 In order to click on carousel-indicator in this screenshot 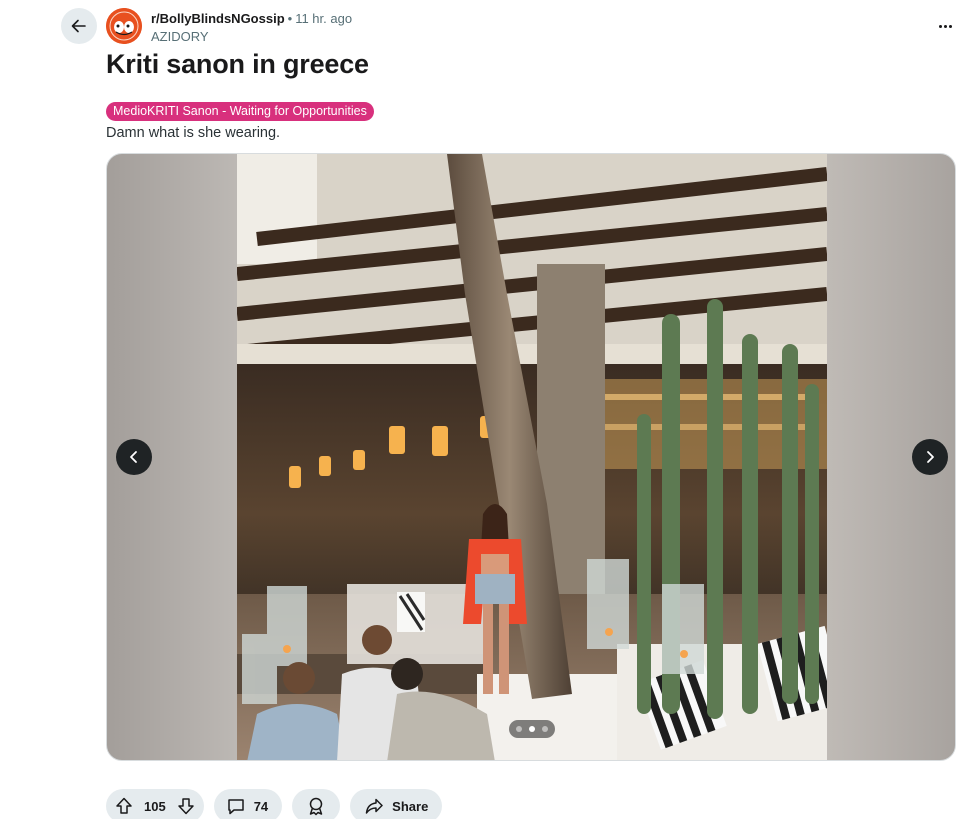, I will do `click(532, 729)`.